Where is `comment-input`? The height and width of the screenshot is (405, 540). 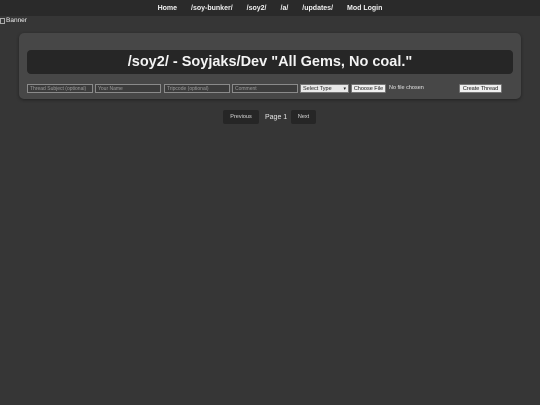 comment-input is located at coordinates (265, 88).